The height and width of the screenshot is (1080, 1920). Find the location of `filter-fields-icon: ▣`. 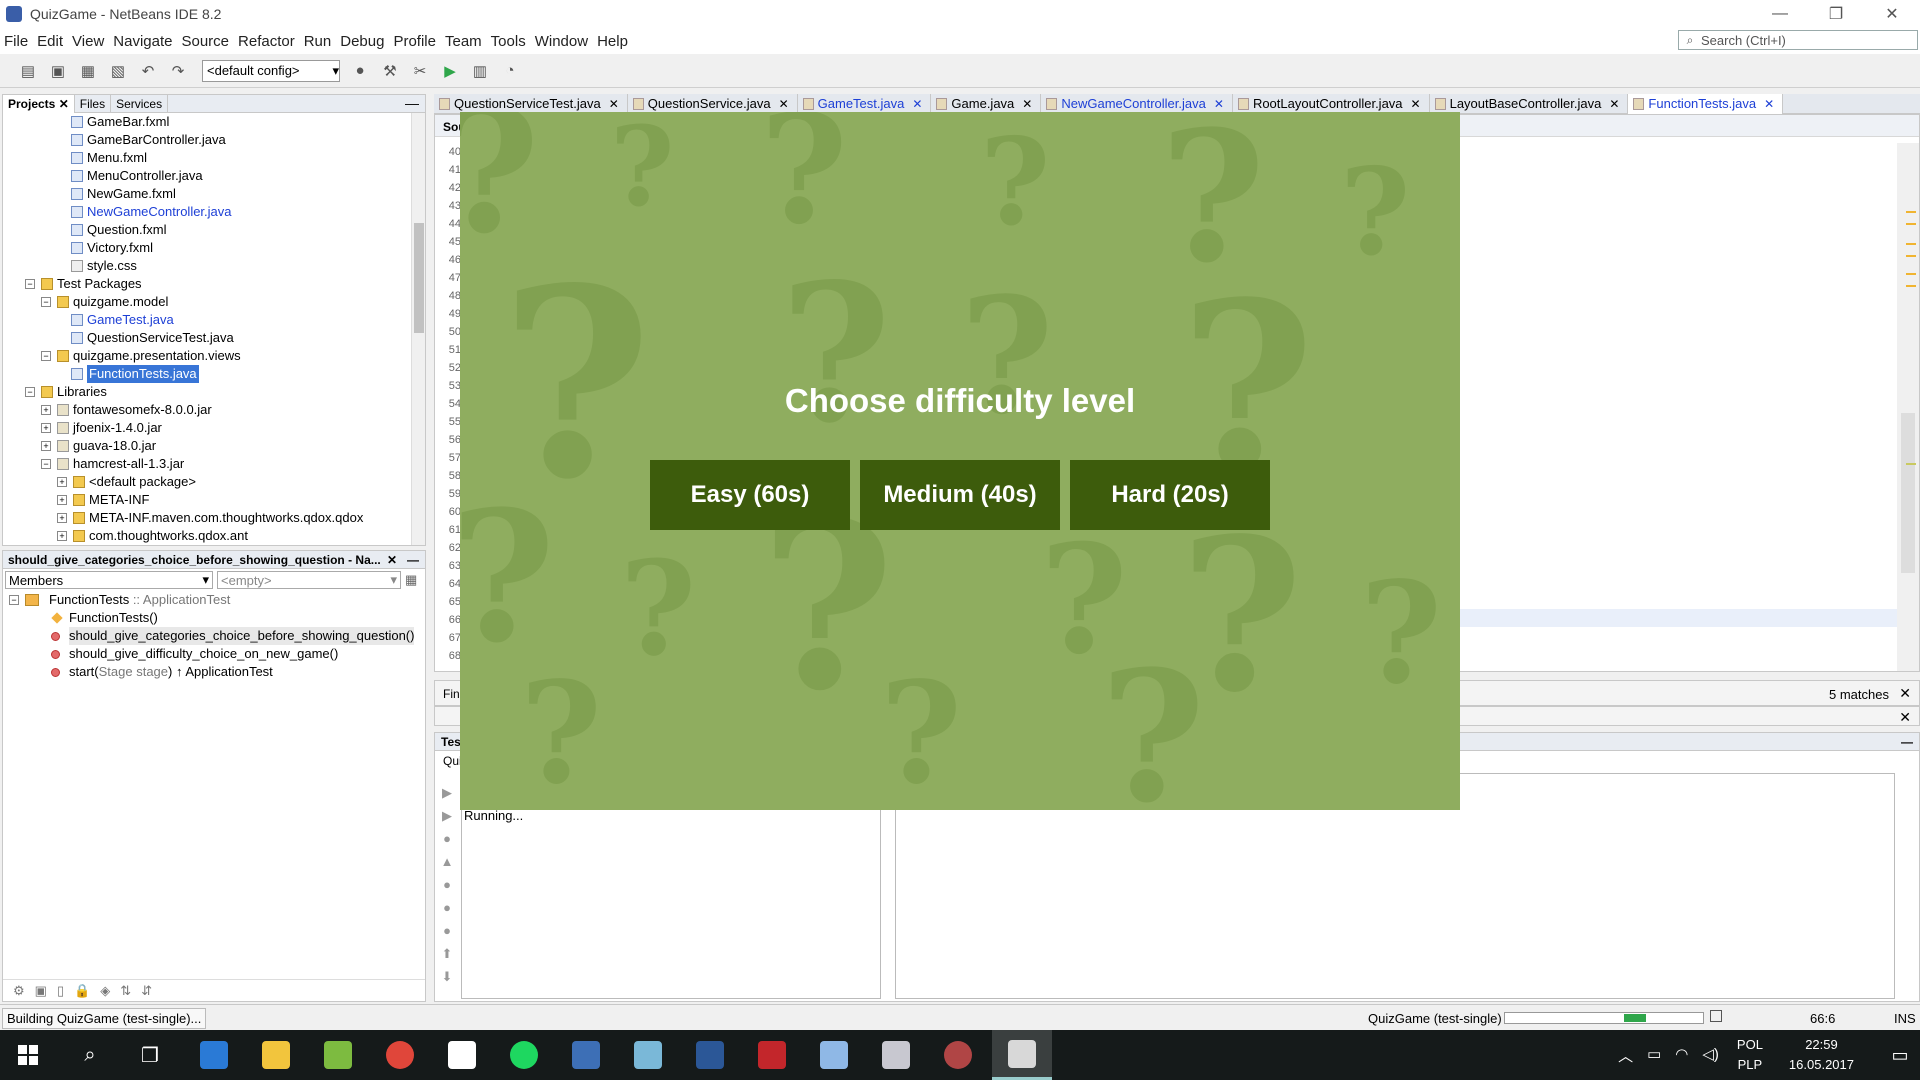

filter-fields-icon: ▣ is located at coordinates (41, 991).